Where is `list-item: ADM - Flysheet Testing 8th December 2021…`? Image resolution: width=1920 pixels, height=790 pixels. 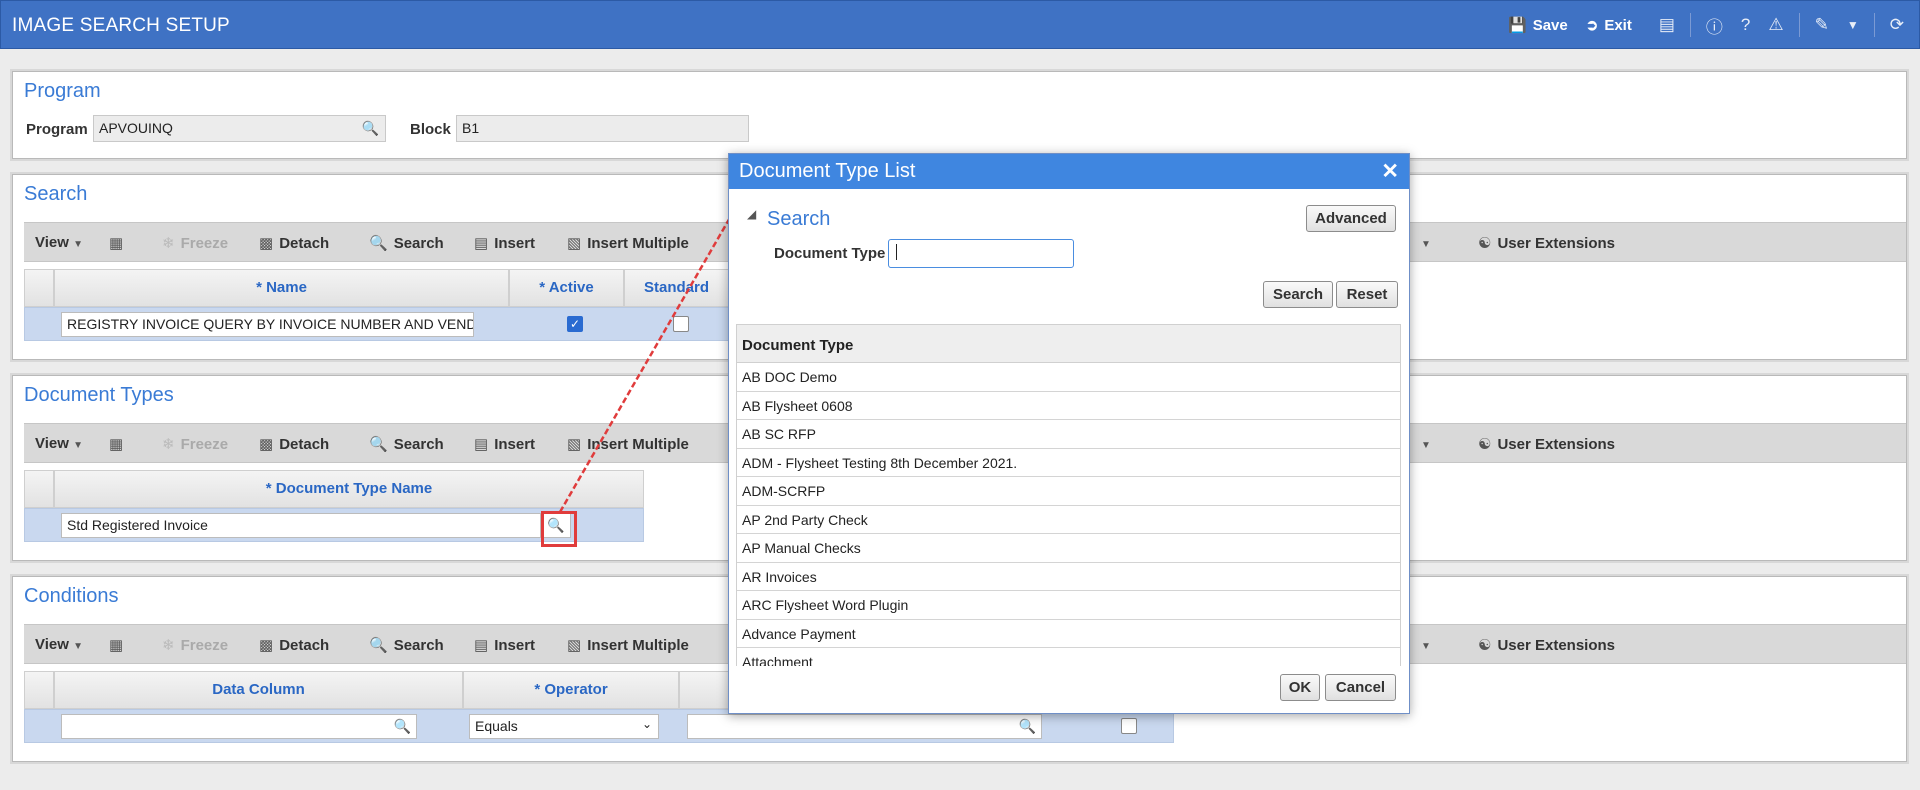 list-item: ADM - Flysheet Testing 8th December 2021… is located at coordinates (1068, 463).